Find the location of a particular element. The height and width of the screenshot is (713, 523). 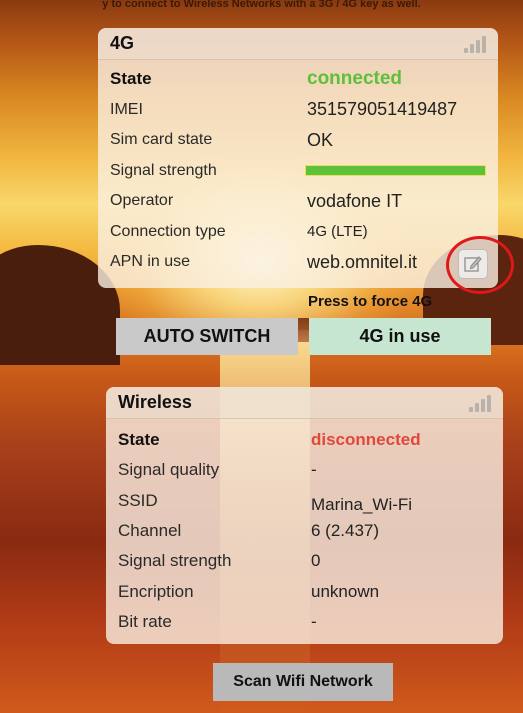

lte-connection-type-value: 4G (LTE) is located at coordinates (337, 232).